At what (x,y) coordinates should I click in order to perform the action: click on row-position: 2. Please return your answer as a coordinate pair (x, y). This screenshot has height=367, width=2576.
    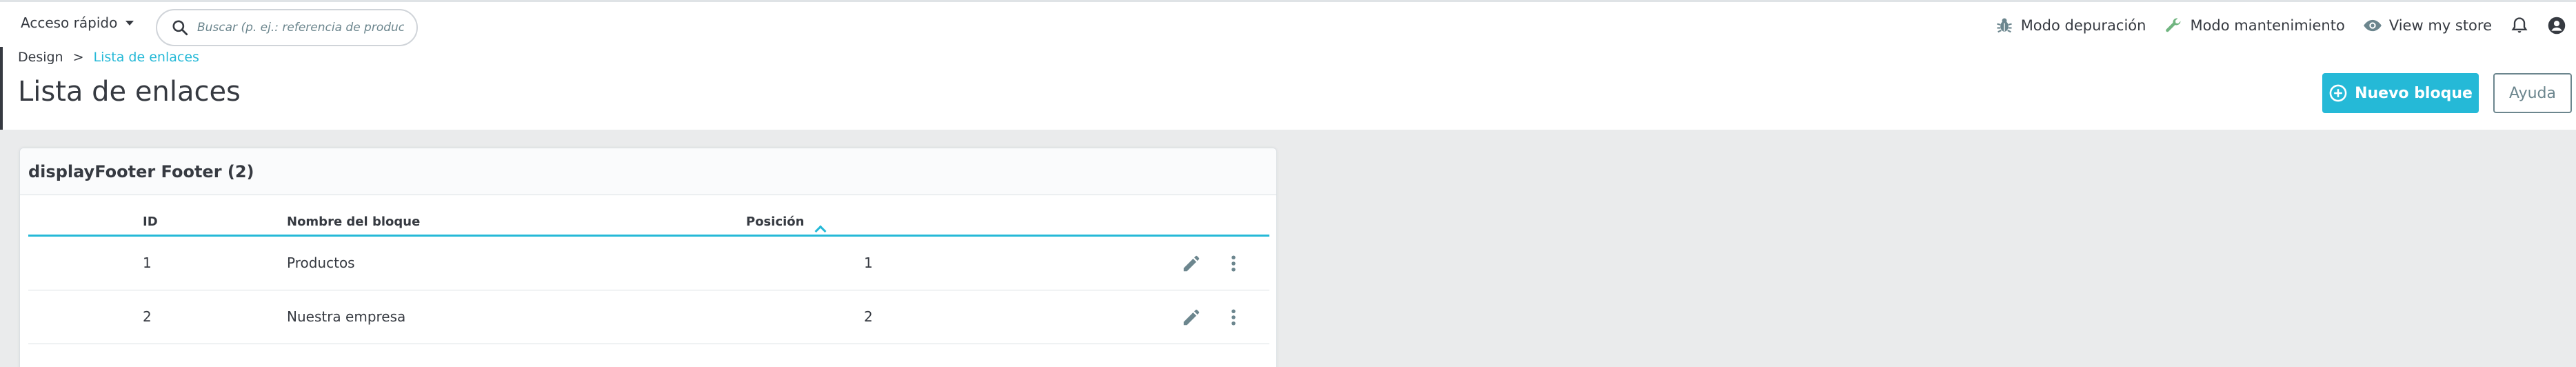
    Looking at the image, I should click on (868, 316).